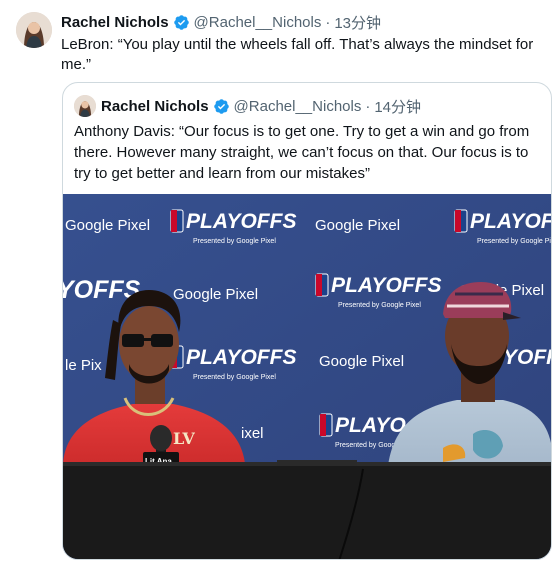 The width and height of the screenshot is (559, 563). I want to click on svg-text: PLAYO, so click(370, 425).